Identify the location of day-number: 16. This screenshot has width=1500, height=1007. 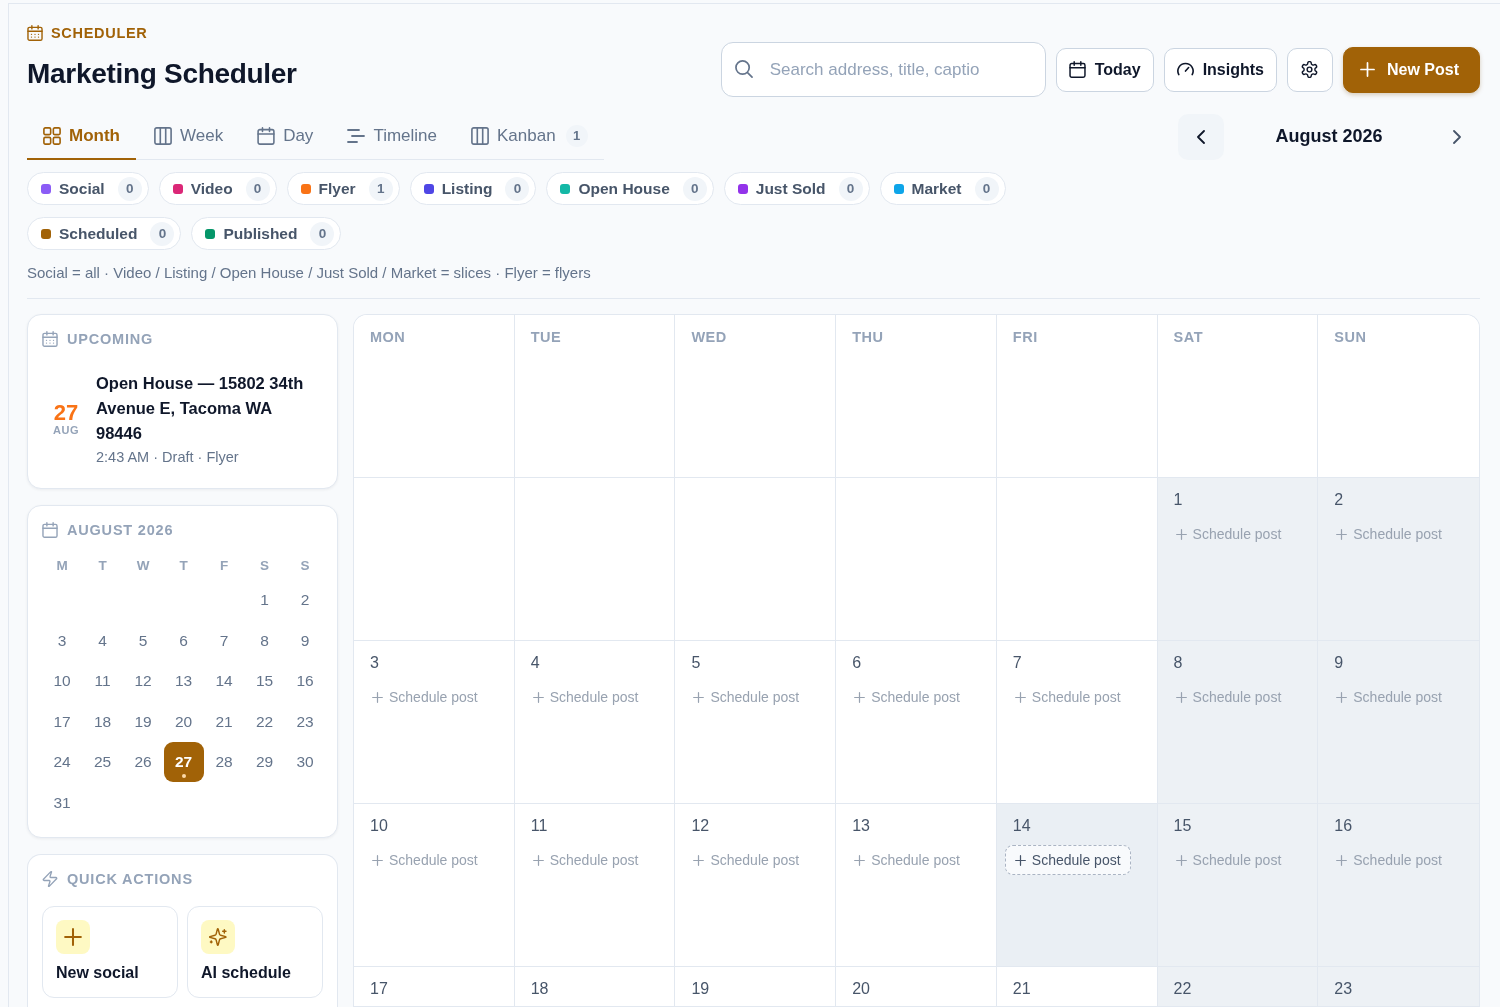
(1343, 826).